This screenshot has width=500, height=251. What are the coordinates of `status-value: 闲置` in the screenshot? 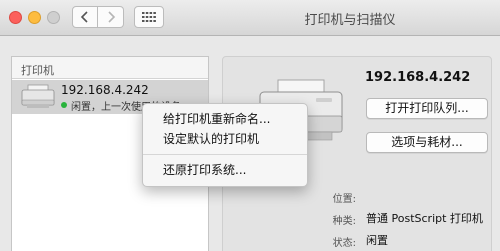 It's located at (377, 240).